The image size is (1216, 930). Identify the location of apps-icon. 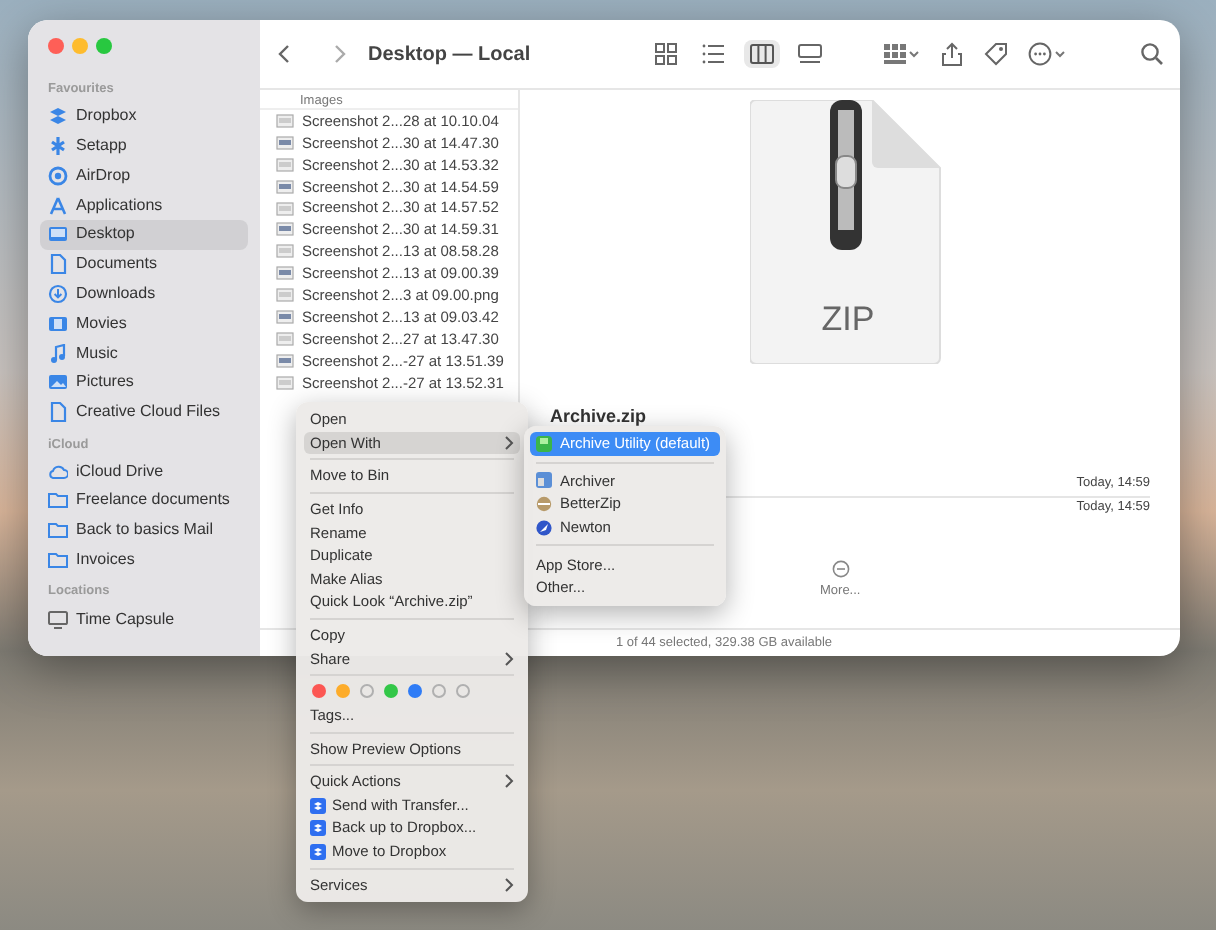
(58, 205).